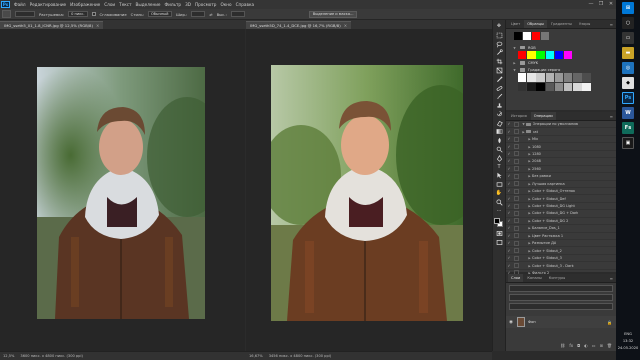  What do you see at coordinates (561, 207) in the screenshot?
I see `action-row: ✓ ▶ Color + Stdout_DG Light` at bounding box center [561, 207].